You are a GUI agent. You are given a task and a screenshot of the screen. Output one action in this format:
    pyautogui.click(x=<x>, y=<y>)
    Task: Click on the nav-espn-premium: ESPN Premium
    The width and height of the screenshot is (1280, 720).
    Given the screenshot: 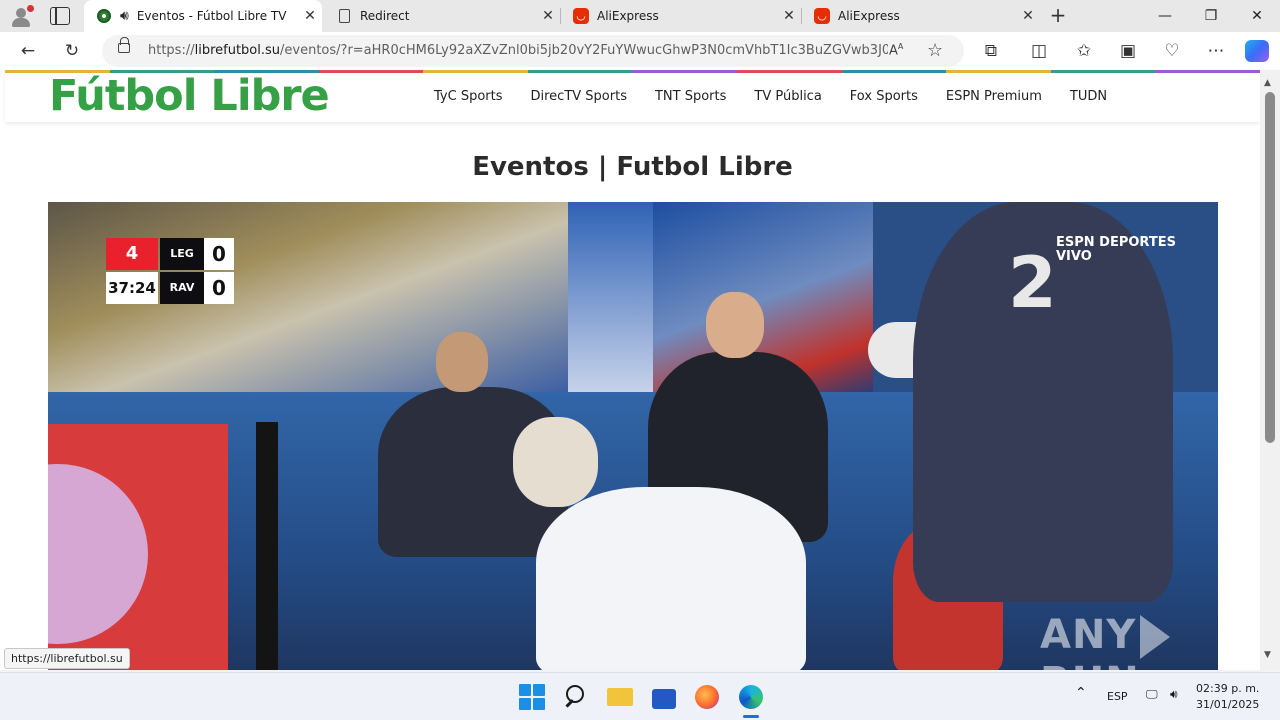 What is the action you would take?
    pyautogui.click(x=994, y=96)
    